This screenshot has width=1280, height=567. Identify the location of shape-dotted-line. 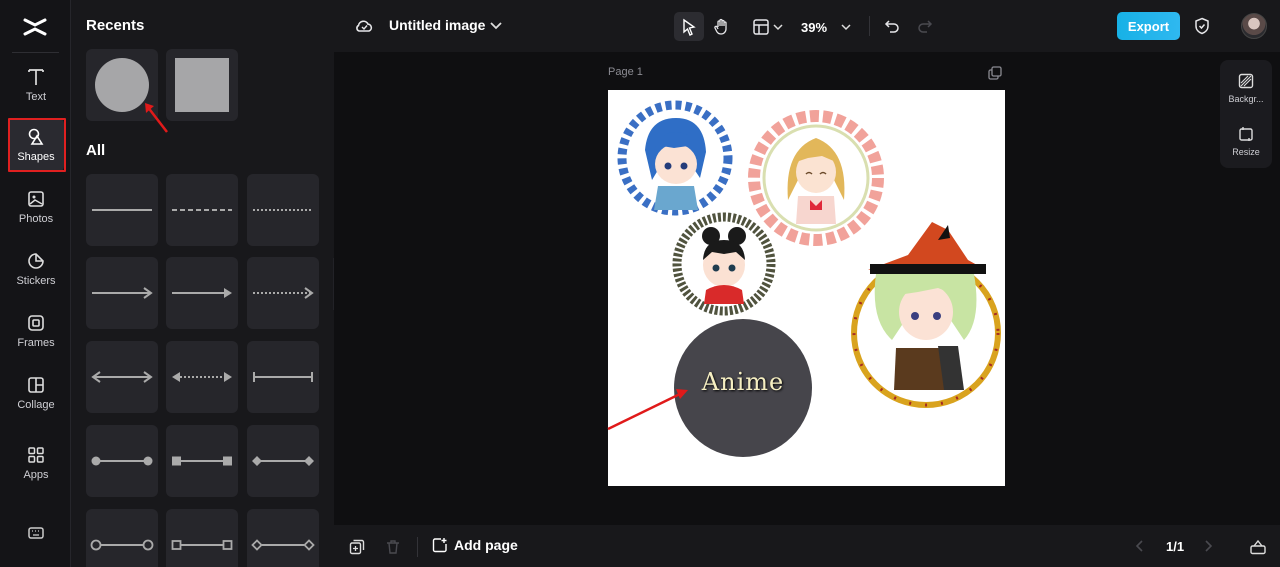
(283, 210).